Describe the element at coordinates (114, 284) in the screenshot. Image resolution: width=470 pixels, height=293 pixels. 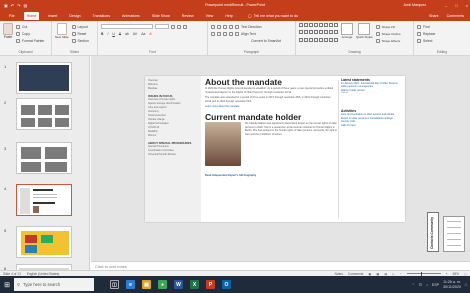
I see `task-view-icon: ◫` at that location.